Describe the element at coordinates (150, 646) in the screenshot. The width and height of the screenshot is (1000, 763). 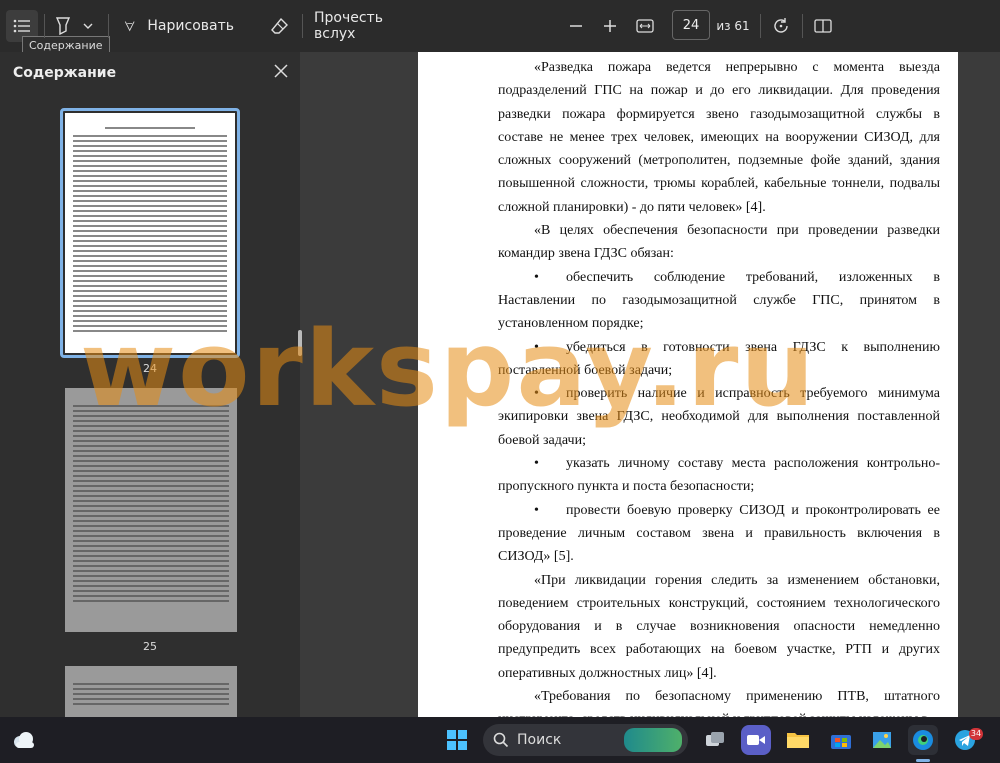
I see `thumbnail-page-number: 25` at that location.